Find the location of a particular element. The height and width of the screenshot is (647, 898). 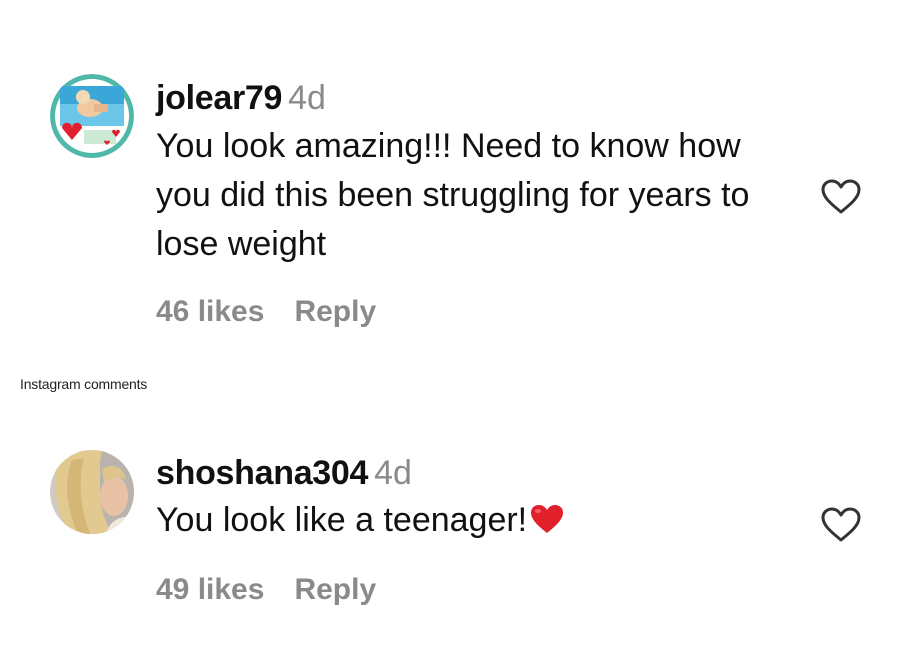

likes-count: 46 likes is located at coordinates (210, 311).